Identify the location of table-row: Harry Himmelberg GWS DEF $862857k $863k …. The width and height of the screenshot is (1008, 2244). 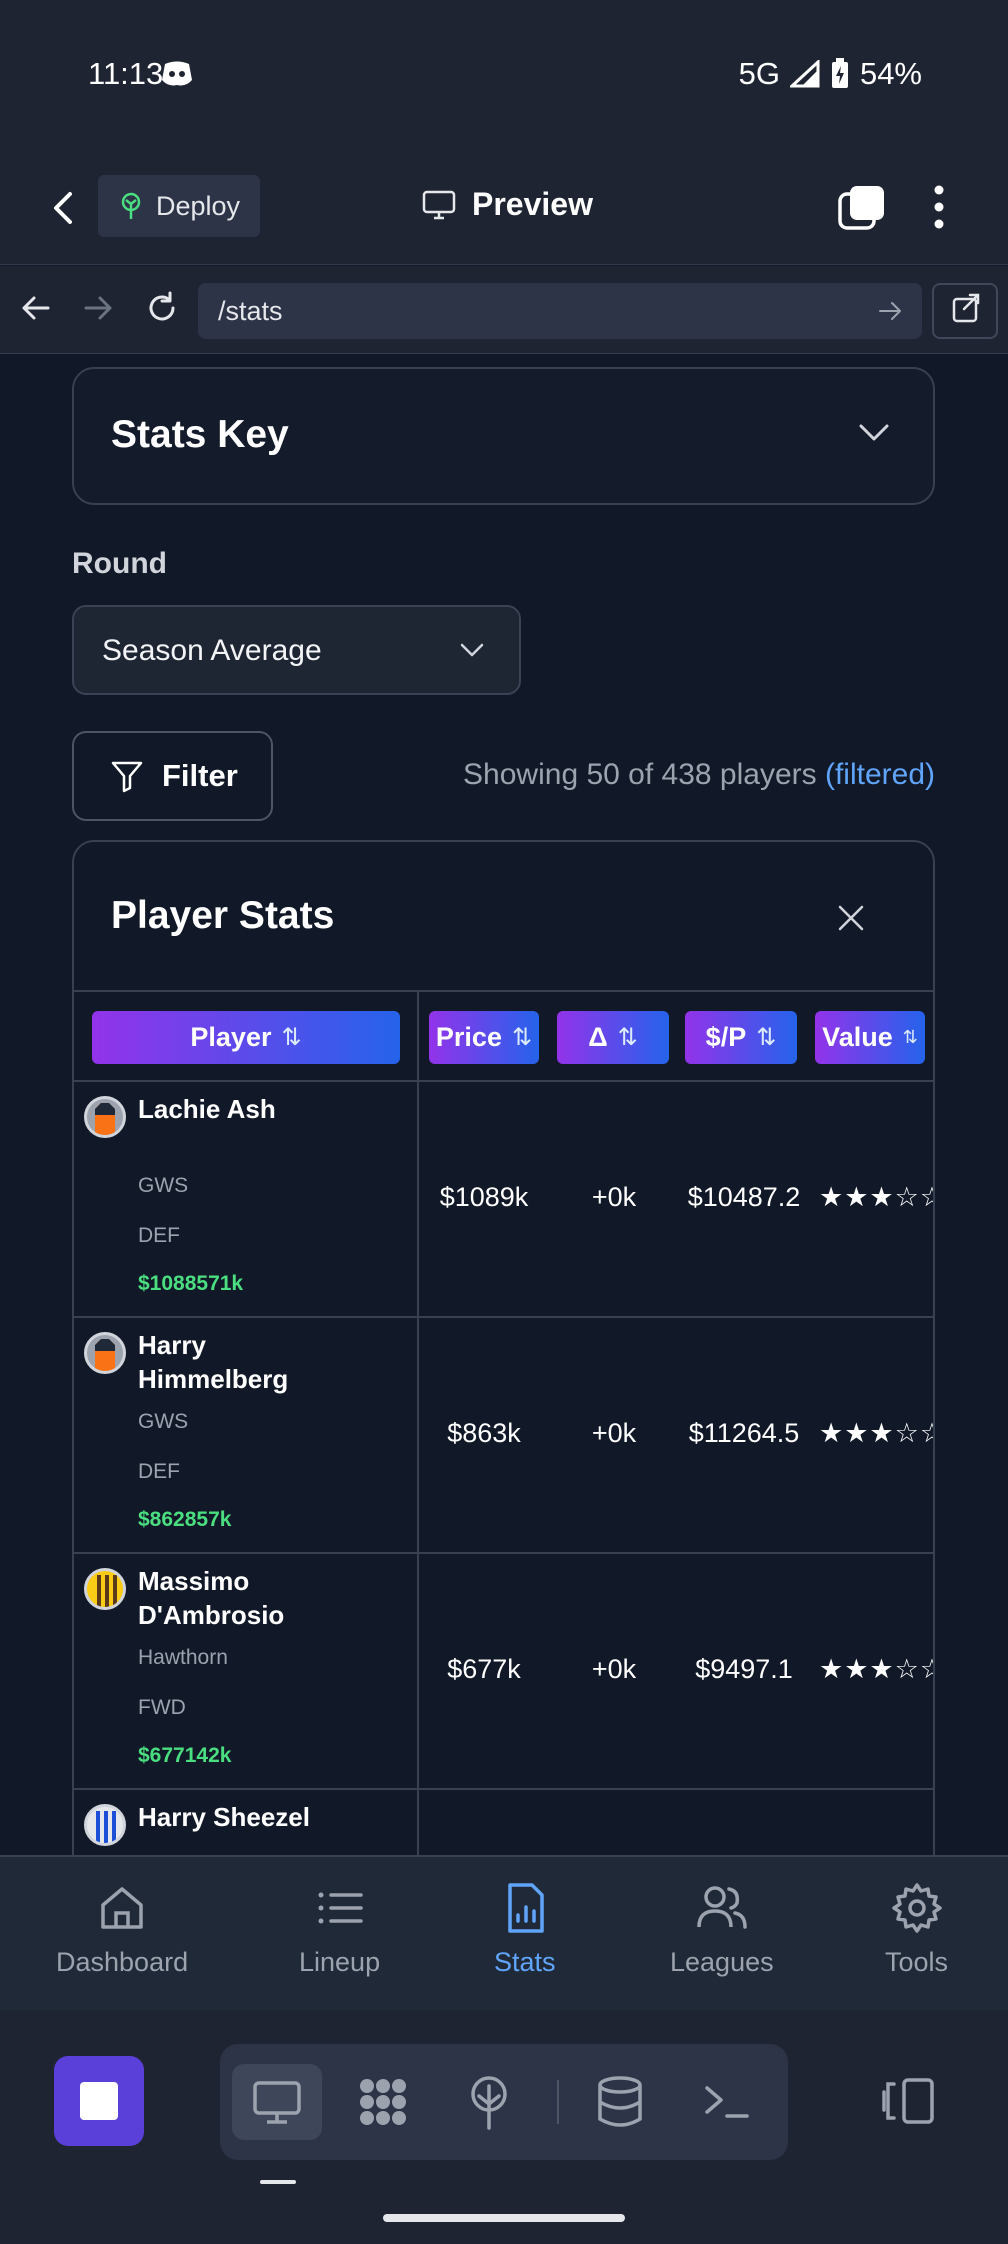
(504, 1436).